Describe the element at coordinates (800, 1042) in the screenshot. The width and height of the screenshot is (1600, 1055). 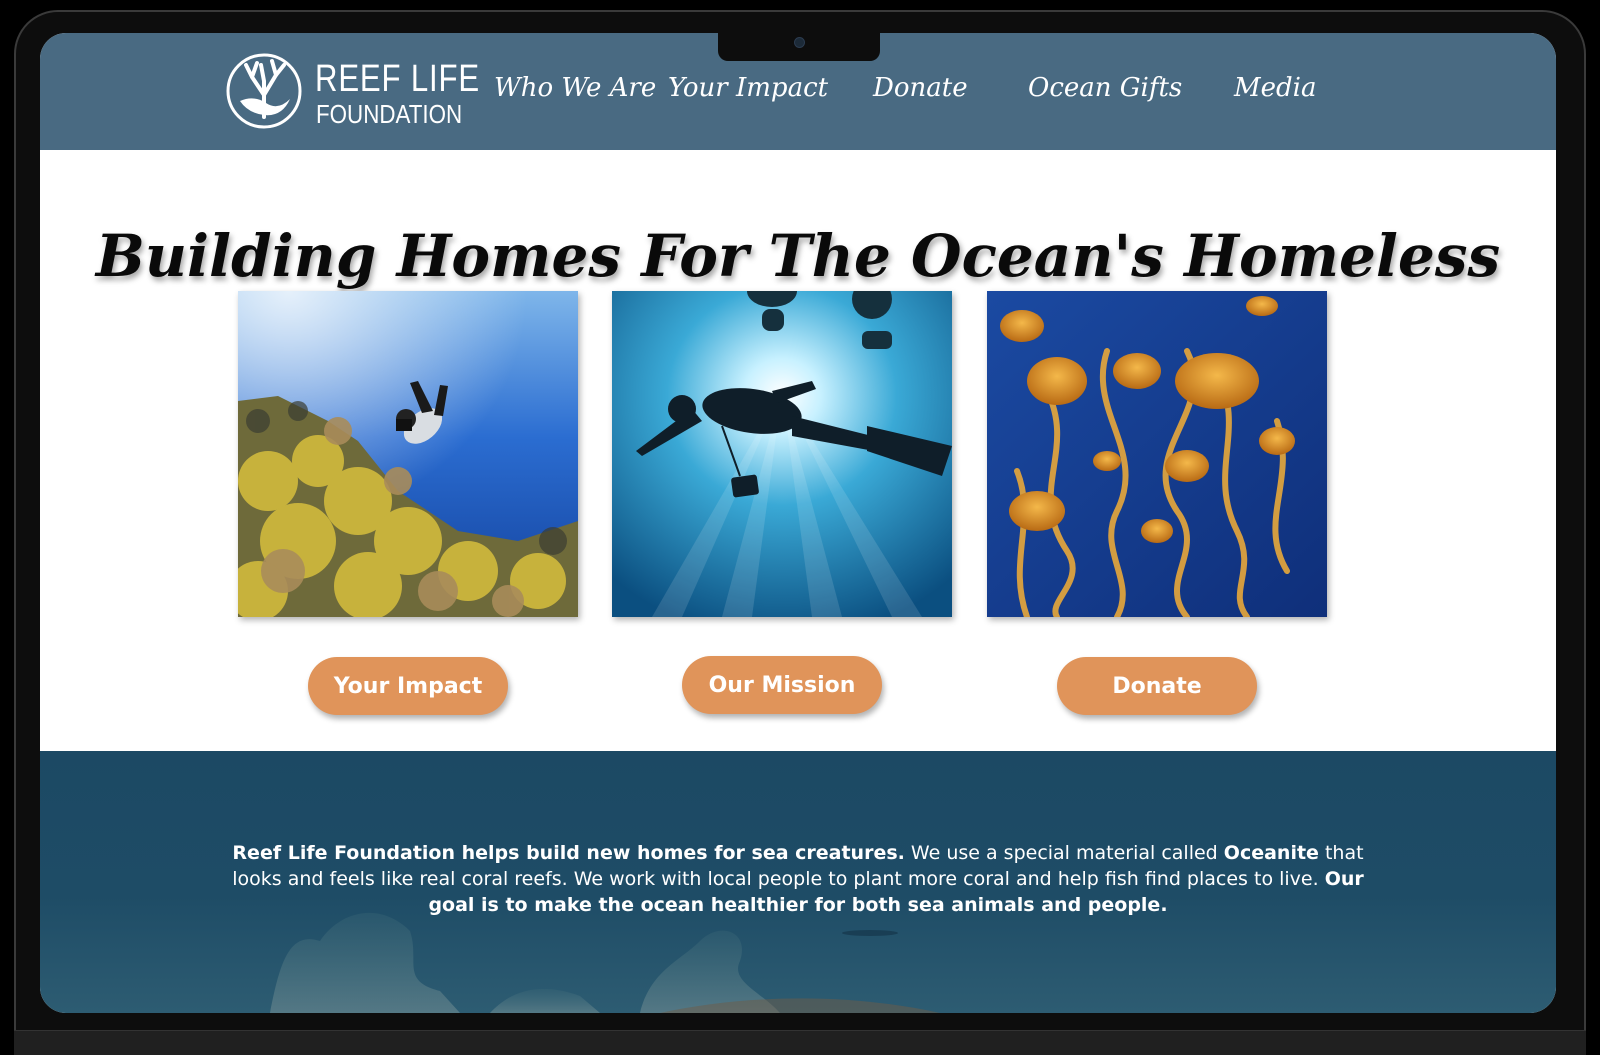
I see `laptop-base` at that location.